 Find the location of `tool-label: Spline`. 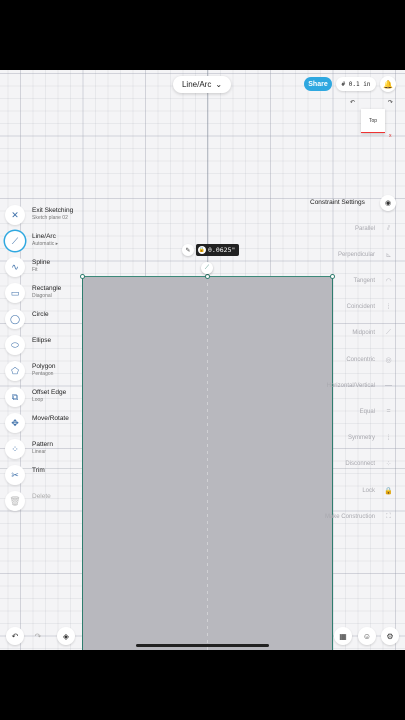

tool-label: Spline is located at coordinates (41, 262).